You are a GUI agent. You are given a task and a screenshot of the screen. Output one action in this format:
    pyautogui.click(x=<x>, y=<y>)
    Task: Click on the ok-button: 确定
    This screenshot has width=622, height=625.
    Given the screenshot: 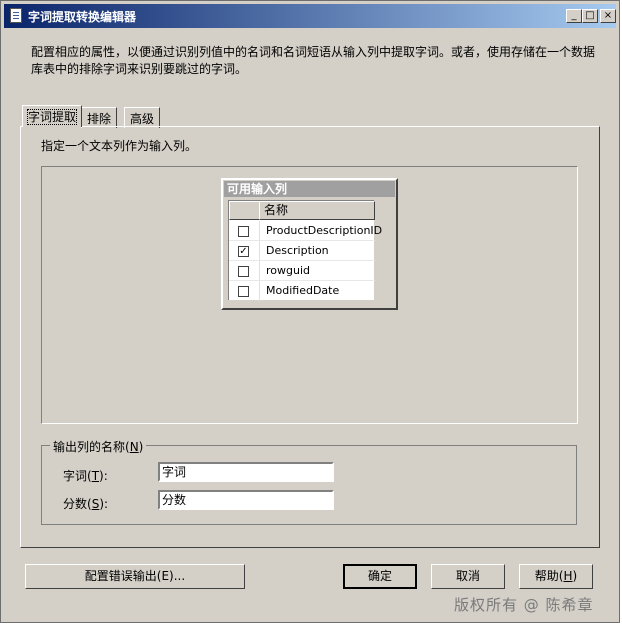 What is the action you would take?
    pyautogui.click(x=380, y=576)
    